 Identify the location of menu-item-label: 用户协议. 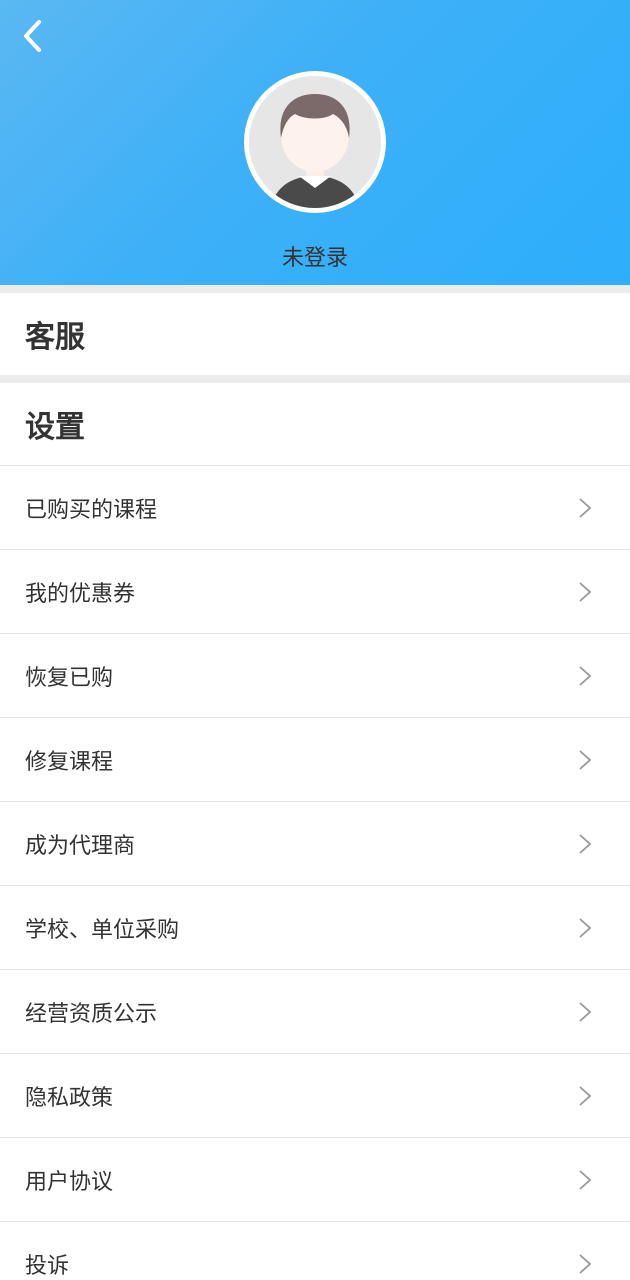
(69, 1182).